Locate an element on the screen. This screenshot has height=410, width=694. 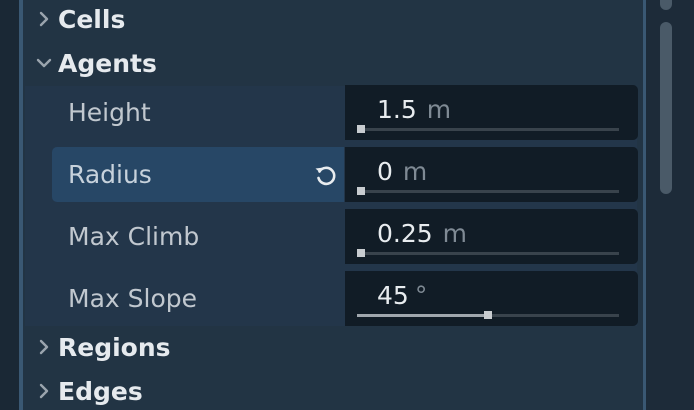
spinbox-value: 45 ° is located at coordinates (402, 295).